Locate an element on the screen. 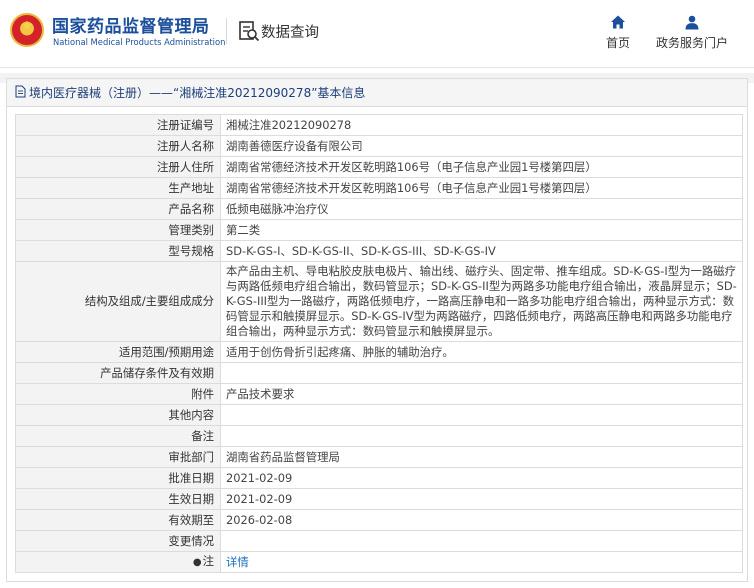 This screenshot has height=588, width=754. table-row: 审批部门 湖南省药品监督管理局 is located at coordinates (379, 457).